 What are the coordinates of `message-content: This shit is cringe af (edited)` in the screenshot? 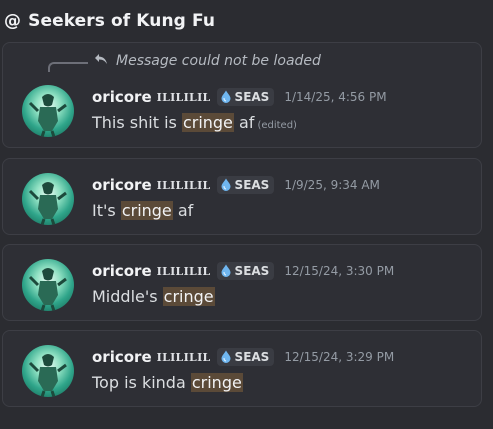 It's located at (194, 122).